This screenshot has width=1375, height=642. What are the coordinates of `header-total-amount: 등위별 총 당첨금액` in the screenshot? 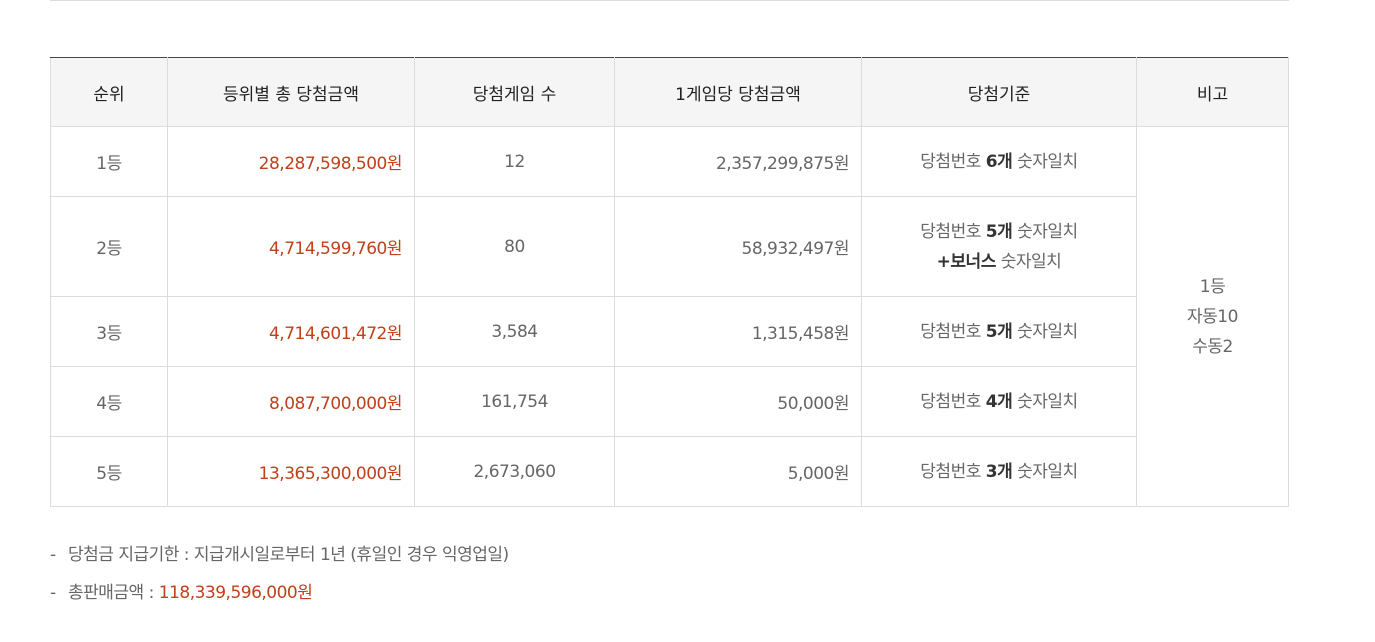 It's located at (291, 92).